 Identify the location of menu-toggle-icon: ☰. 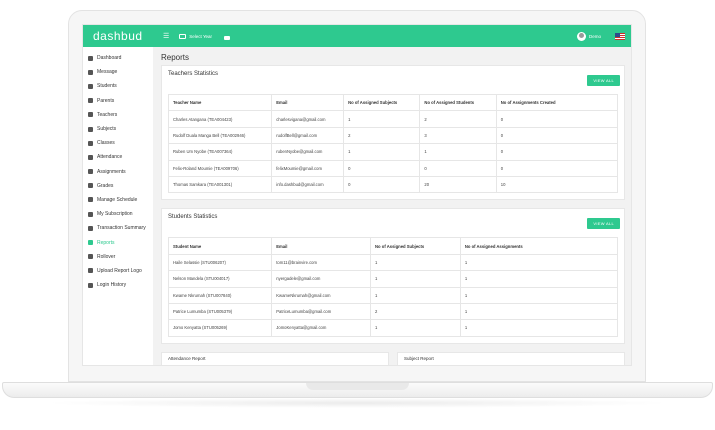
(166, 36).